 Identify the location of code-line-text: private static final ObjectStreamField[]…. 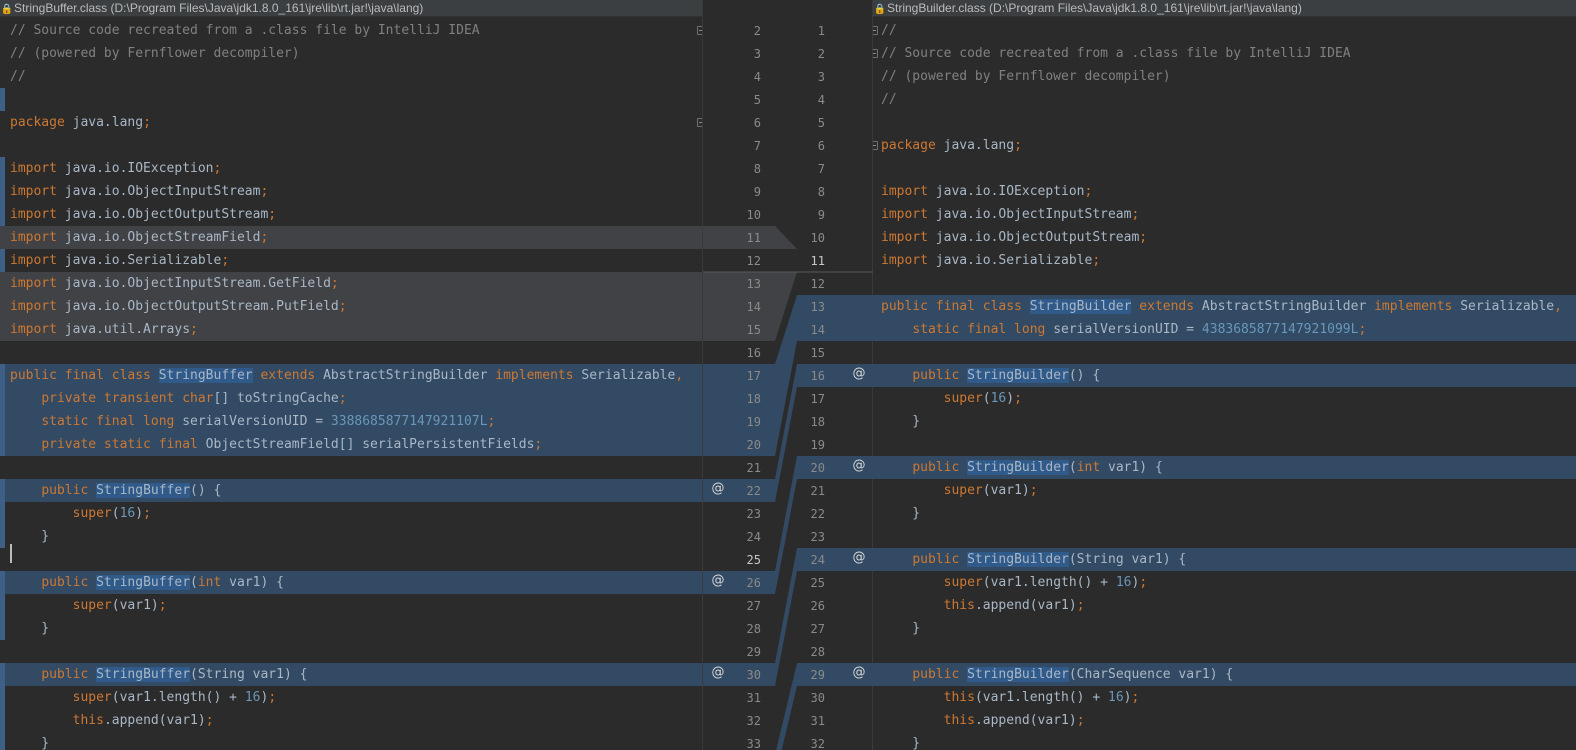
(276, 444).